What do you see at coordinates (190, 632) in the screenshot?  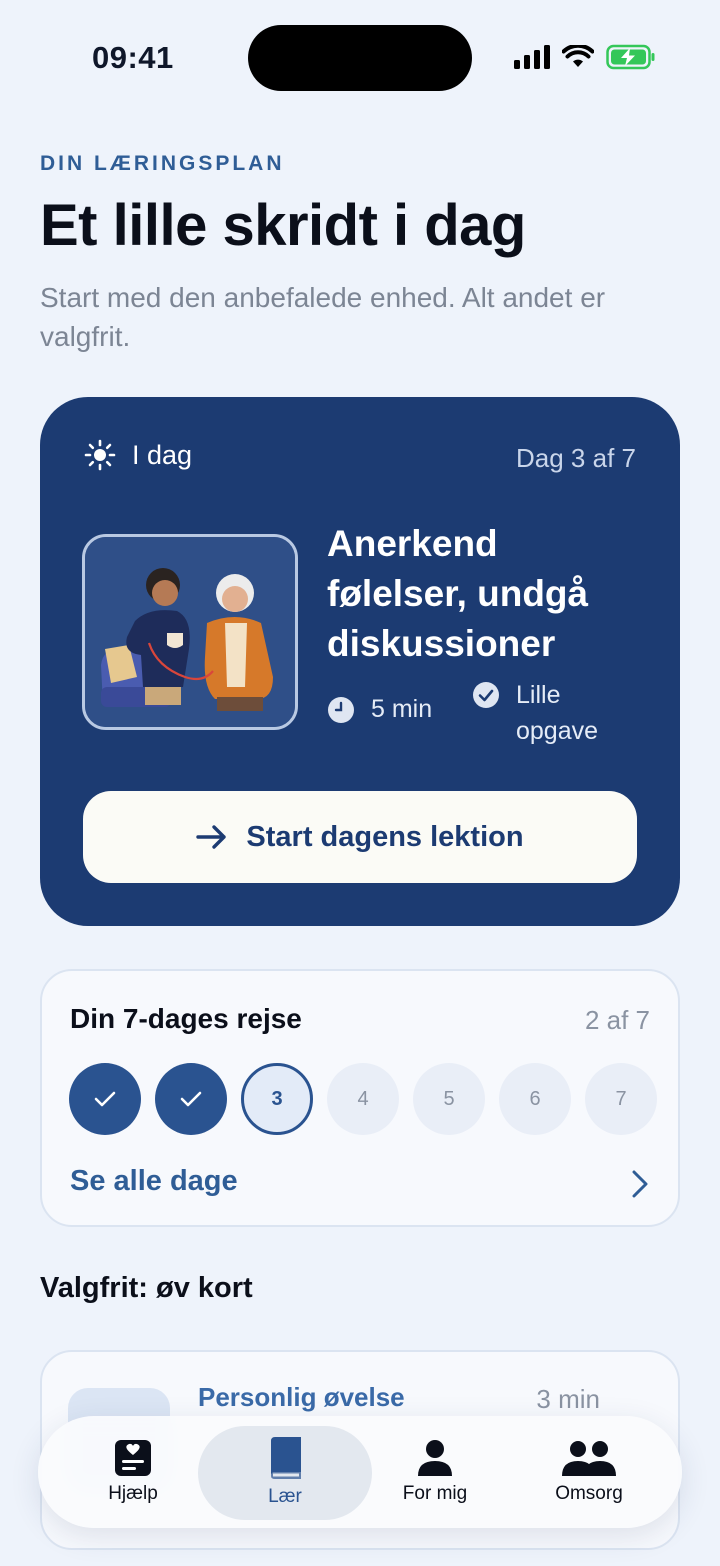 I see `lesson-illustration` at bounding box center [190, 632].